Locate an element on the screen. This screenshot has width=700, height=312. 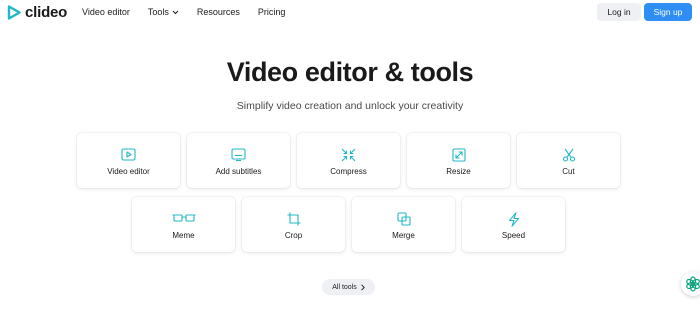
tool-card-label: Compress is located at coordinates (348, 171).